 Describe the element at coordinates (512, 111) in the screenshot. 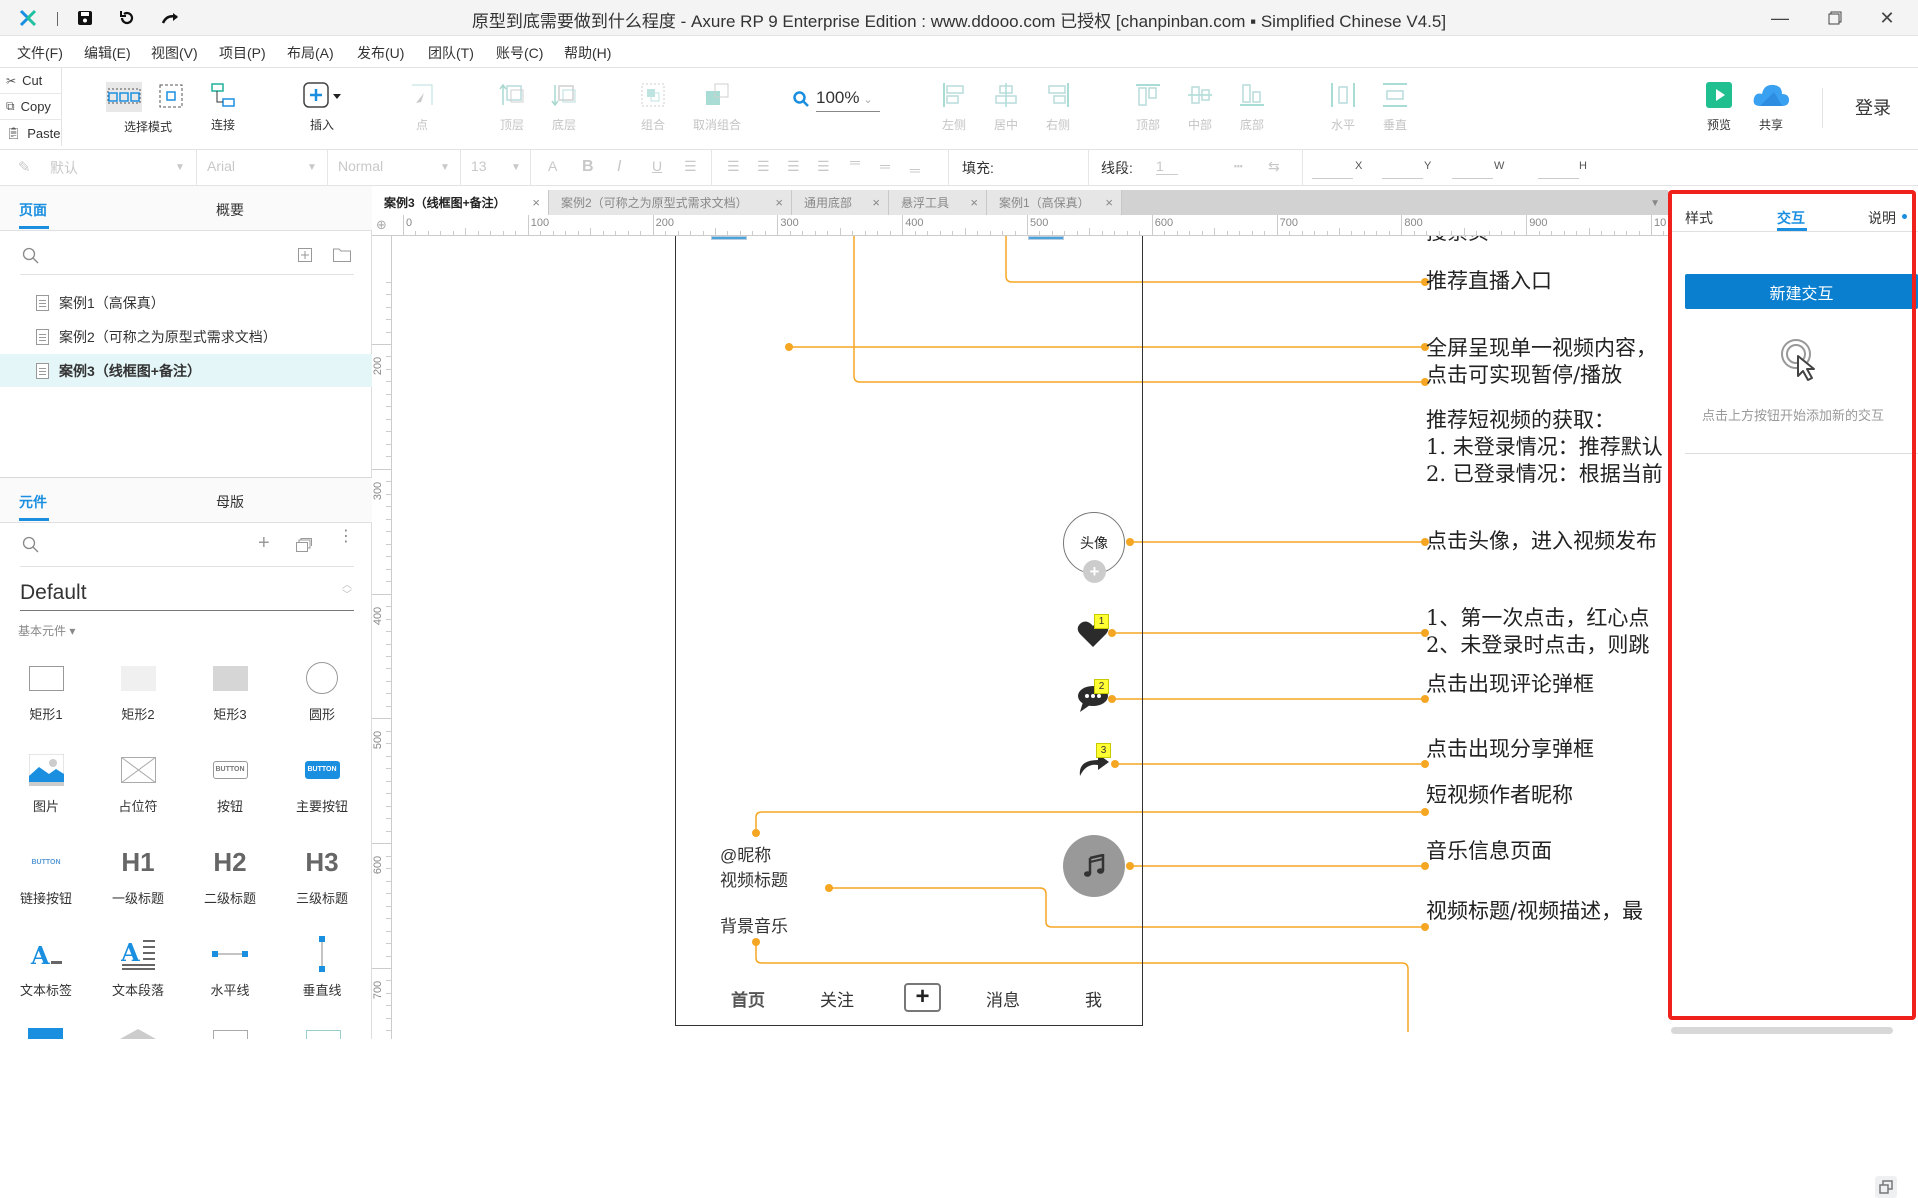

I see `bring-front-tool: 顶层` at that location.